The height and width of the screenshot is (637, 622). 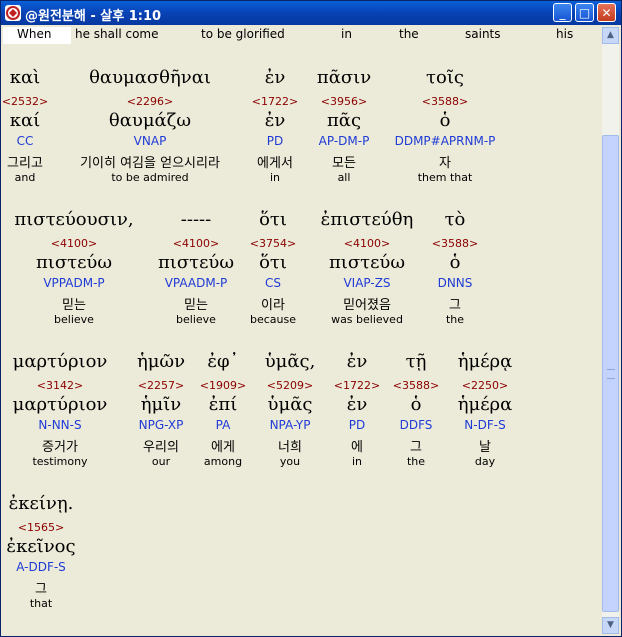 I want to click on lemma: πᾶς, so click(x=344, y=120).